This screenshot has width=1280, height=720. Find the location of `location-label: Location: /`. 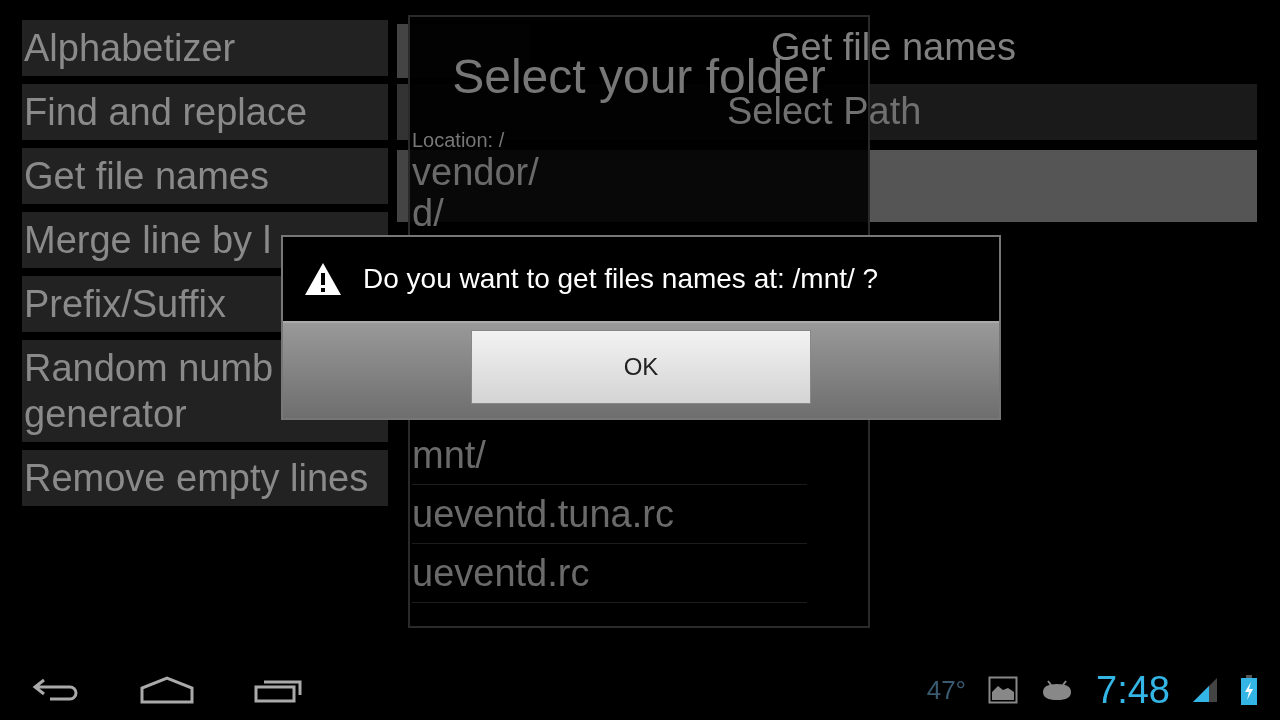

location-label: Location: / is located at coordinates (458, 140).